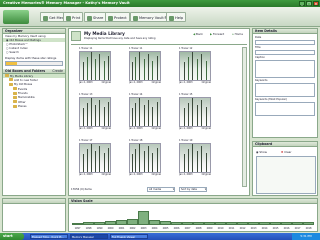 The height and width of the screenshot is (240, 320). I want to click on clipboard-header: Clipboard, so click(285, 144).